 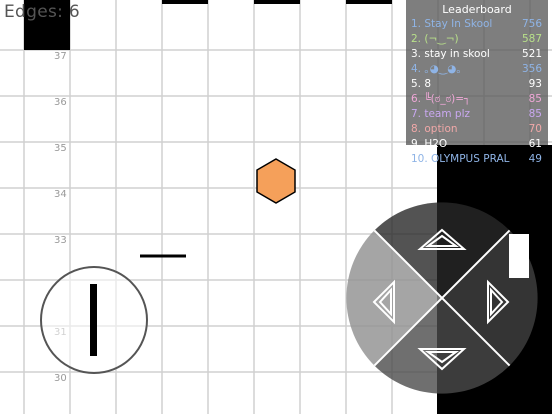 I want to click on highlight-cell, so click(x=519, y=256).